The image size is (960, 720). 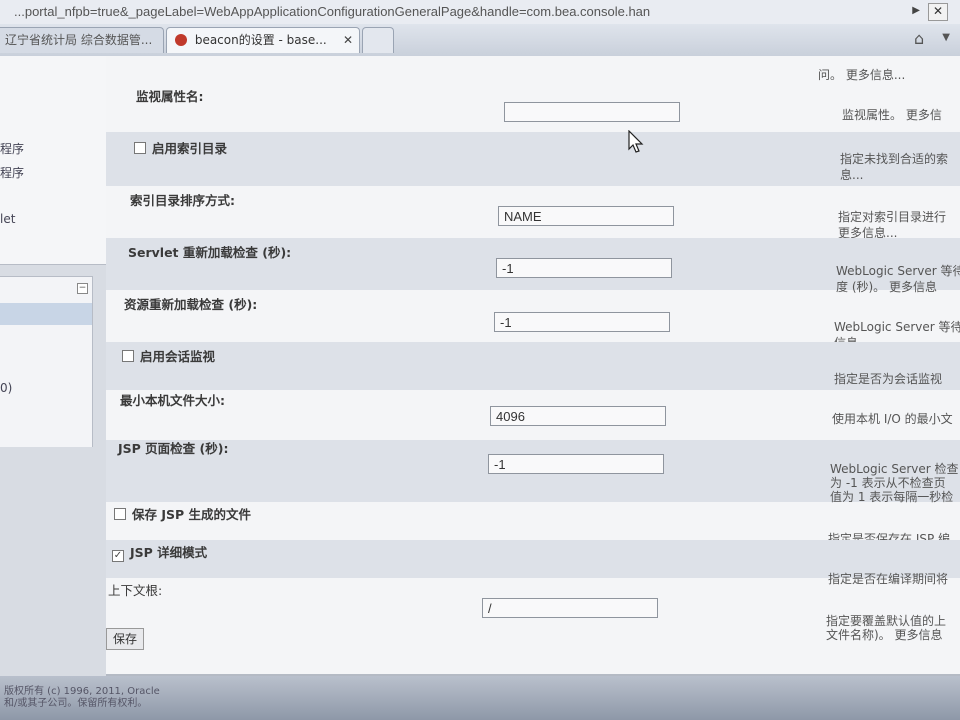 I want to click on form-row: 监视属性名: 监视属性。 更多信, so click(x=533, y=104).